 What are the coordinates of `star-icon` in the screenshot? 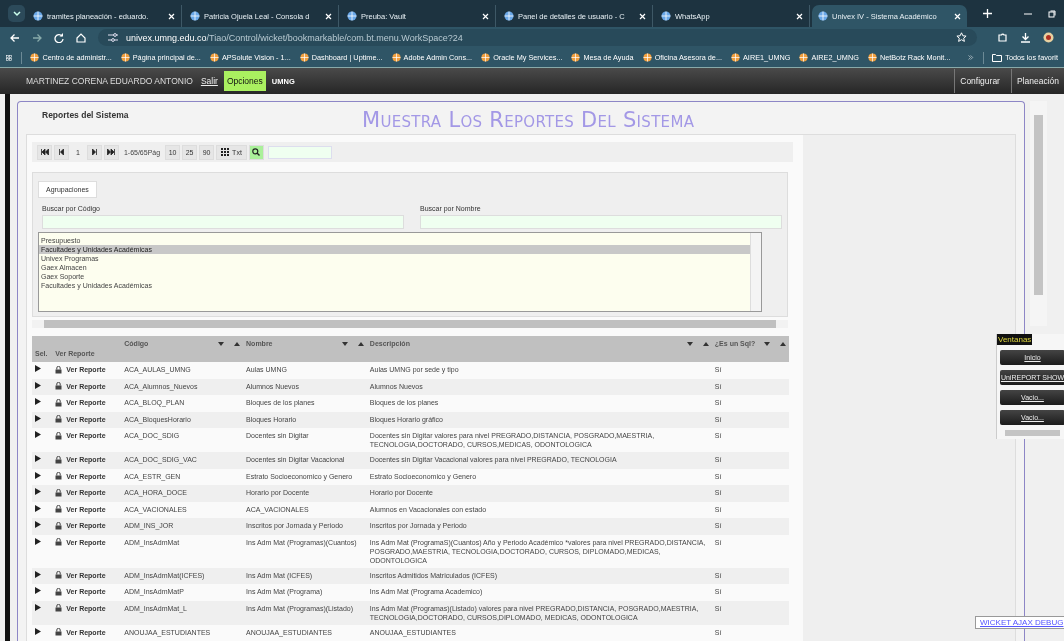 It's located at (961, 37).